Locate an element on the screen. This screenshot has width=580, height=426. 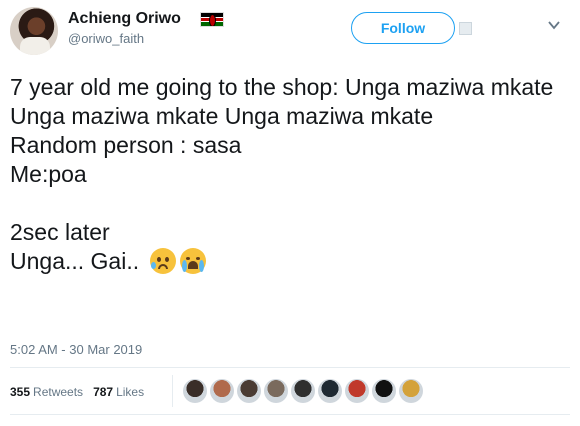
retweets-count: 355 is located at coordinates (20, 392).